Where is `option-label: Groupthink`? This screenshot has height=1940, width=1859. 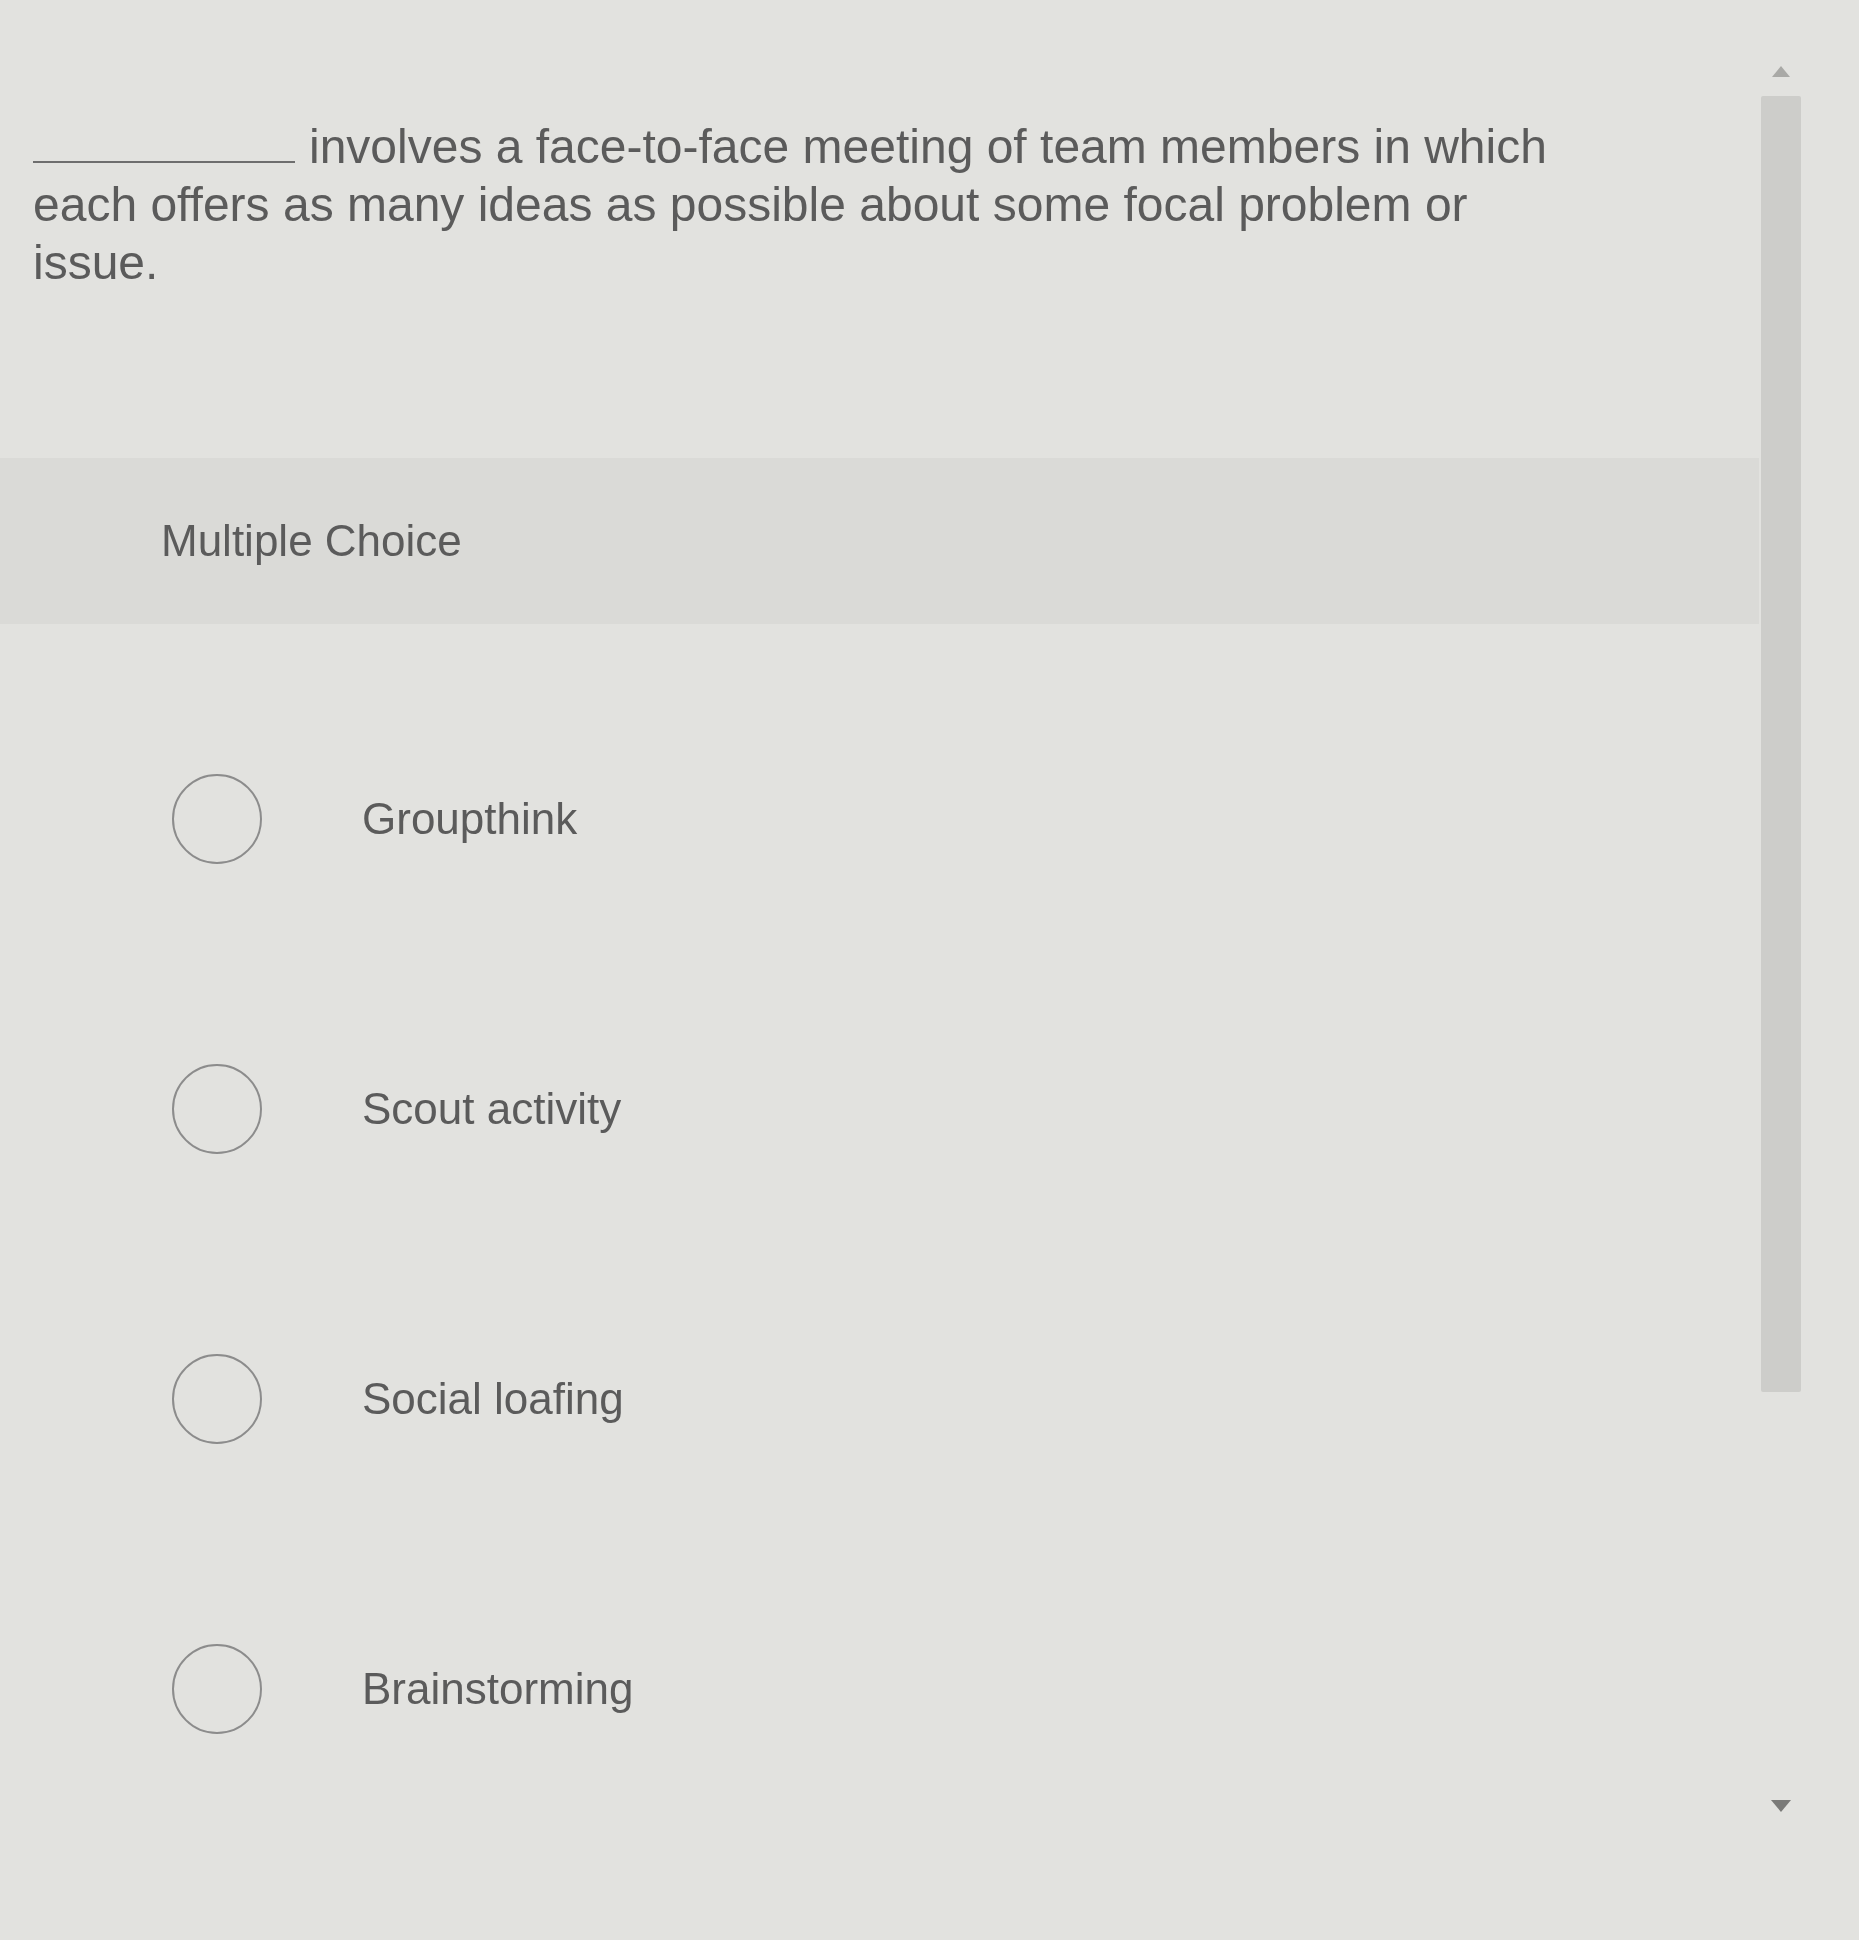 option-label: Groupthink is located at coordinates (470, 819).